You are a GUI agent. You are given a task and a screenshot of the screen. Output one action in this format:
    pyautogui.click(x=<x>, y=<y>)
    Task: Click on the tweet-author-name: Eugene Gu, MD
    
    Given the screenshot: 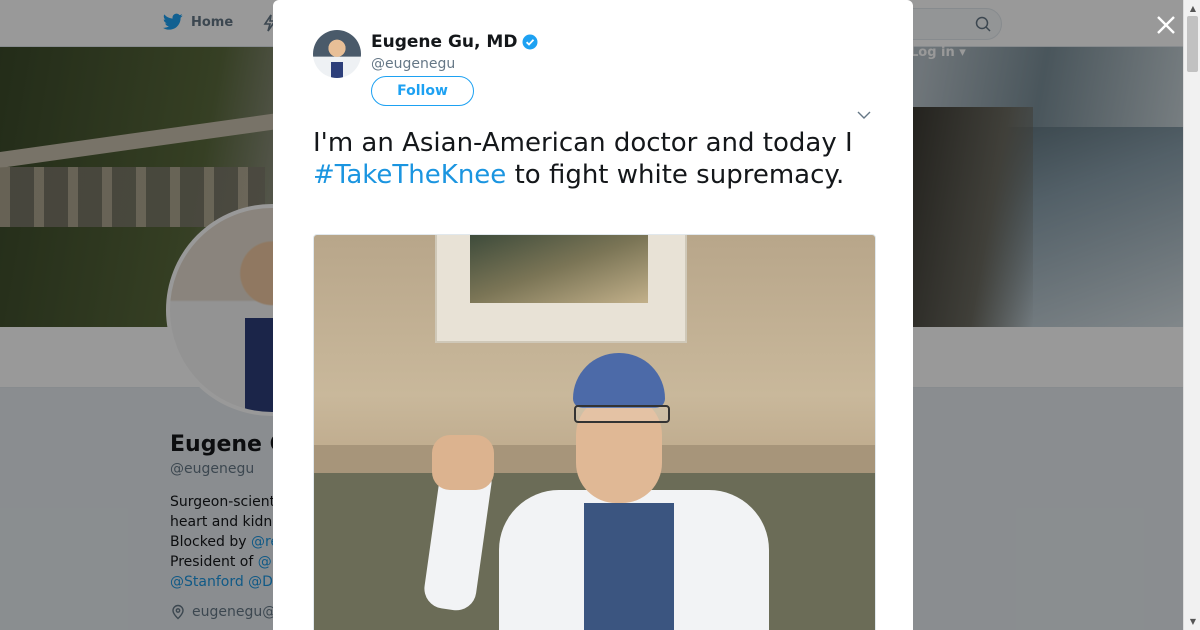 What is the action you would take?
    pyautogui.click(x=454, y=42)
    